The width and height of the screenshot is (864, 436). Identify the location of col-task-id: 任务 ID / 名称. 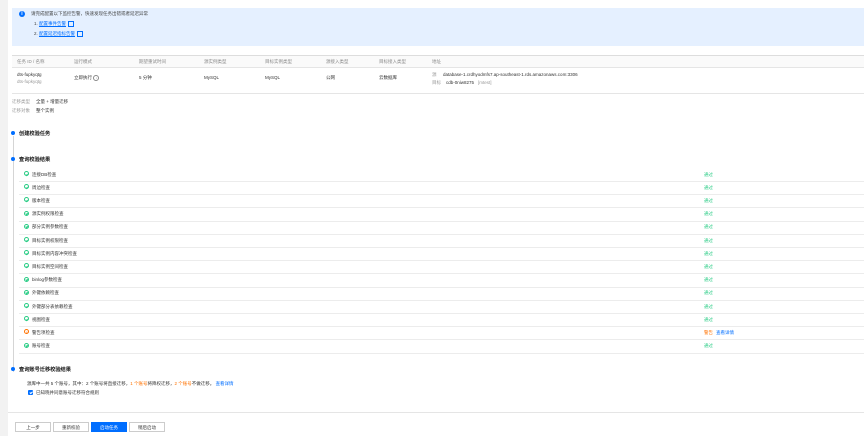
(31, 61).